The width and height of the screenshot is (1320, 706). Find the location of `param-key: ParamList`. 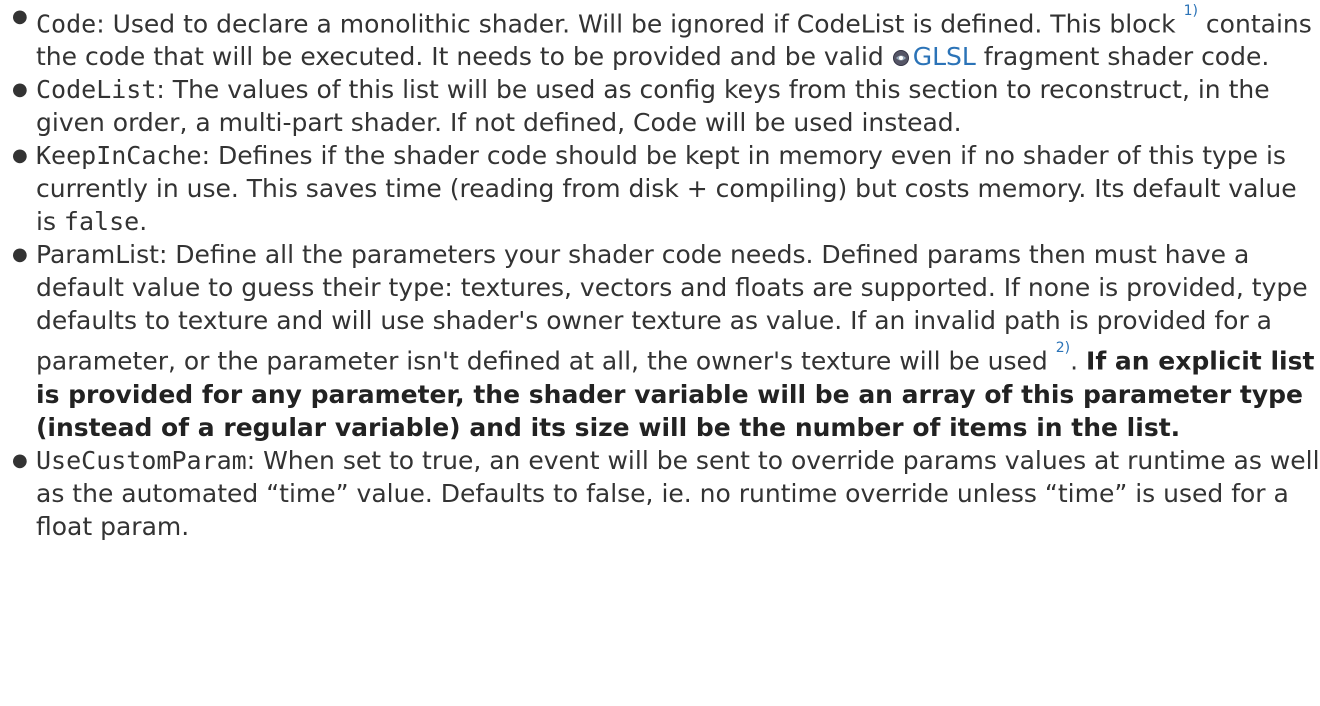

param-key: ParamList is located at coordinates (97, 255).